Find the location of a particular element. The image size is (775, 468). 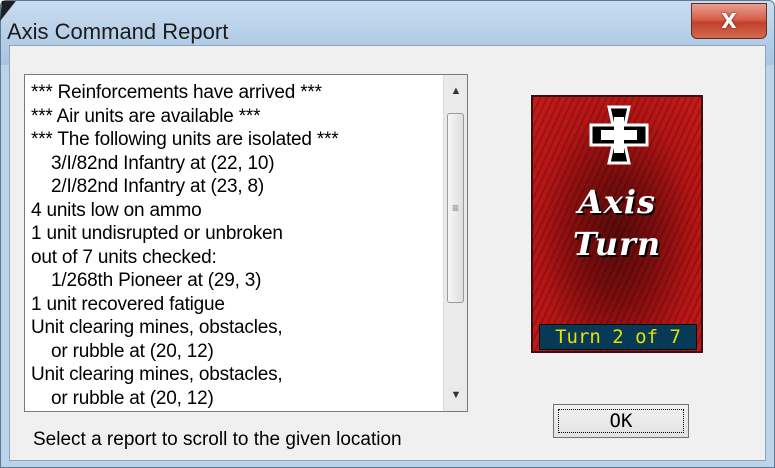

window-title: Axis Command Report is located at coordinates (118, 31).